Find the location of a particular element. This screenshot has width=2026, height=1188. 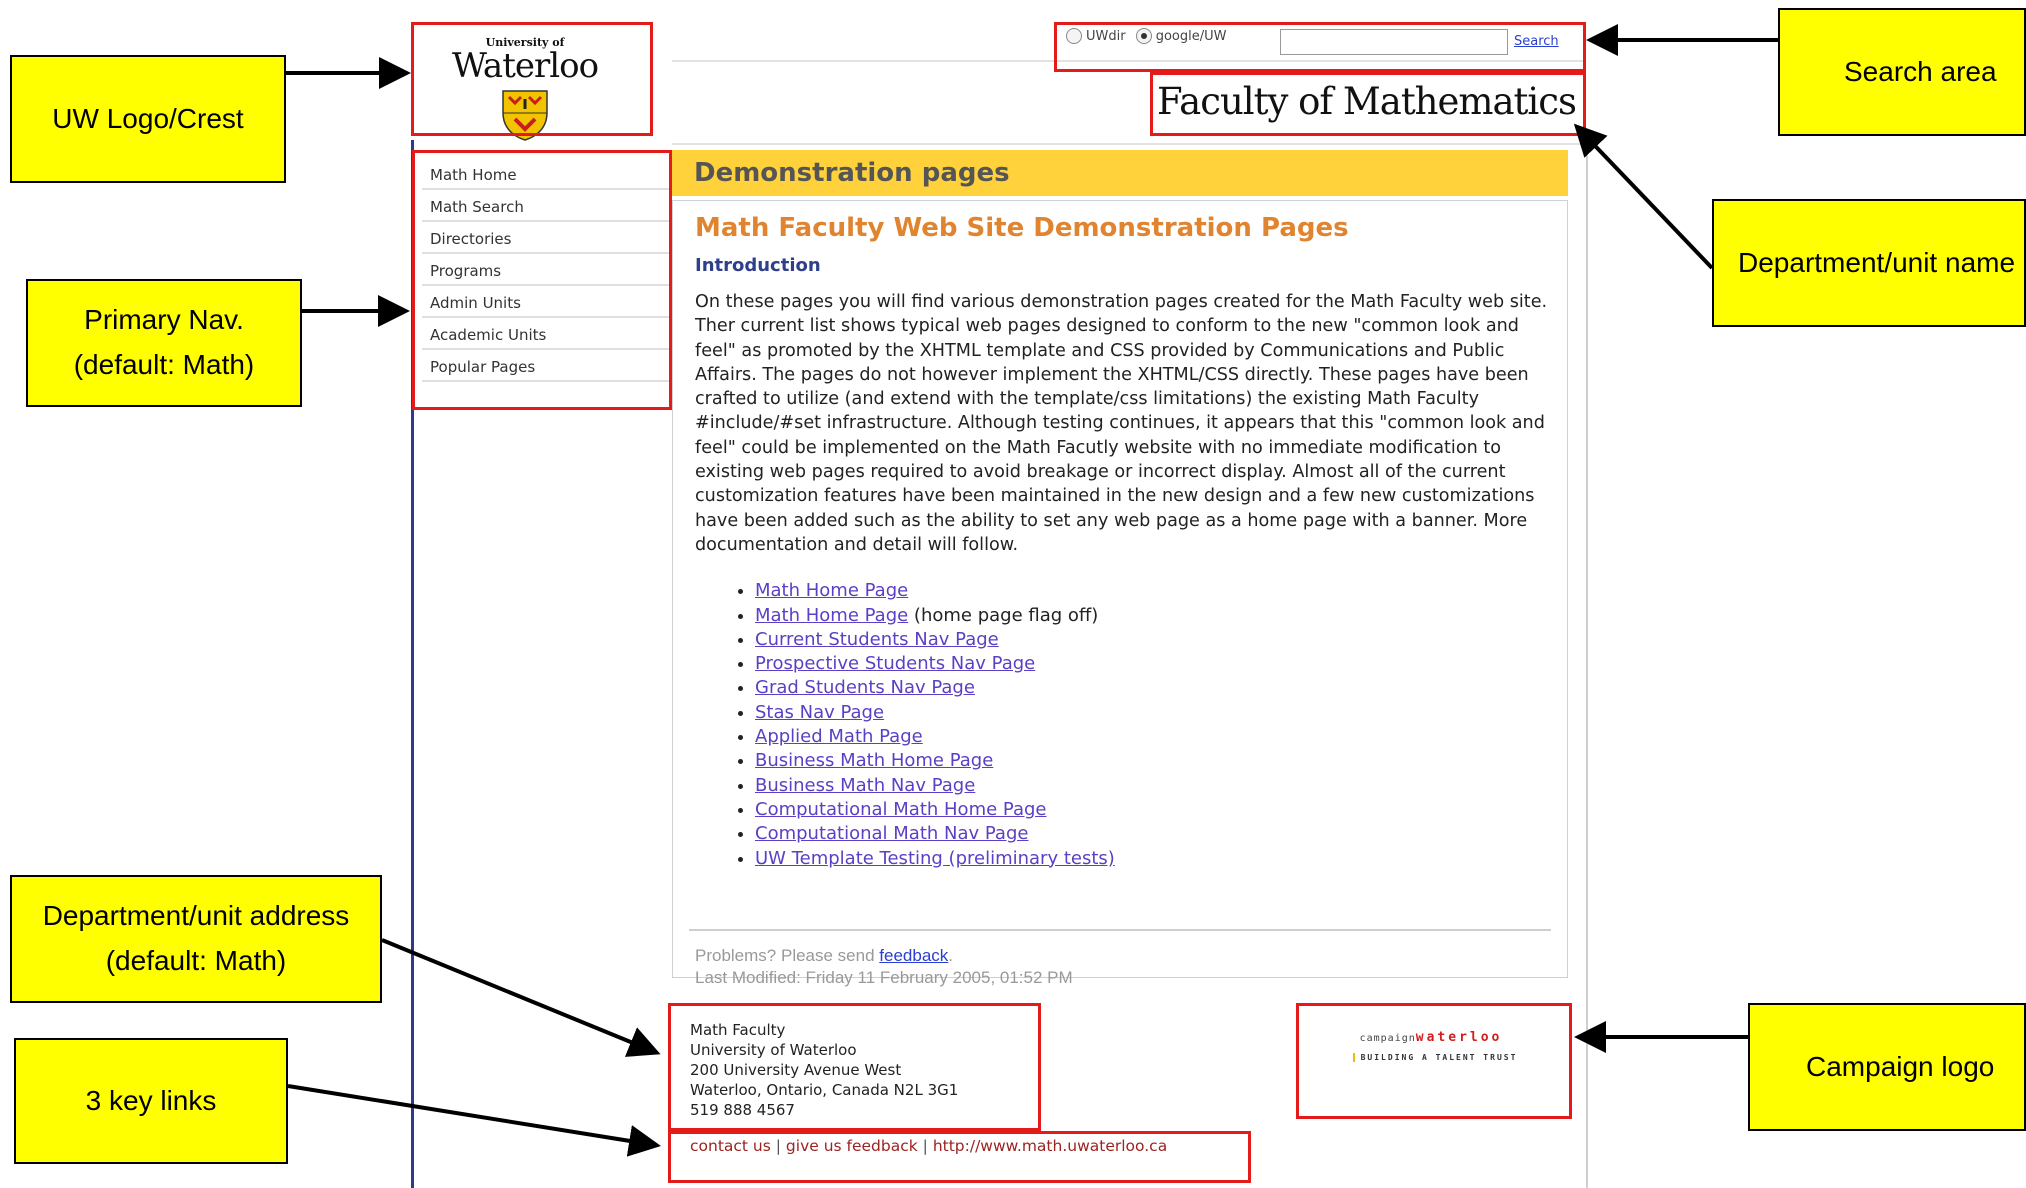

address-line: 200 University Avenue West is located at coordinates (796, 1070).